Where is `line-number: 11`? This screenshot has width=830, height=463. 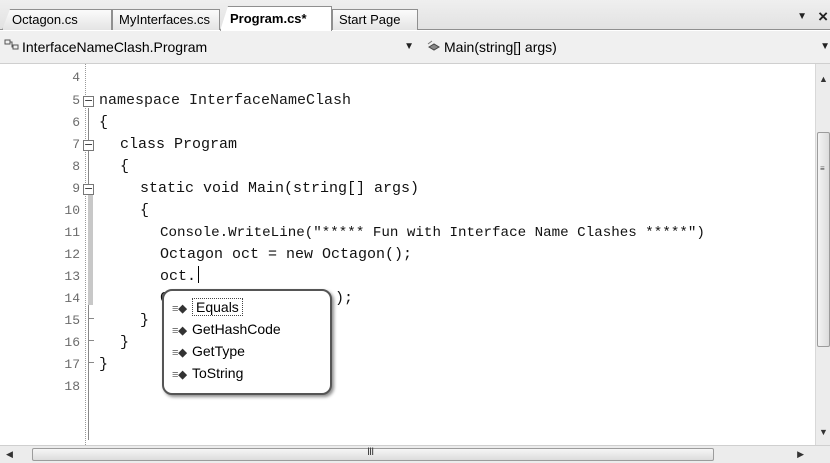
line-number: 11 is located at coordinates (72, 232).